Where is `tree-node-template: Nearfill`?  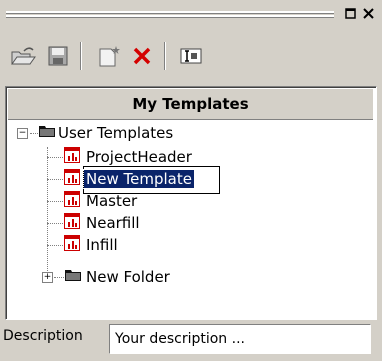
tree-node-template: Nearfill is located at coordinates (103, 223).